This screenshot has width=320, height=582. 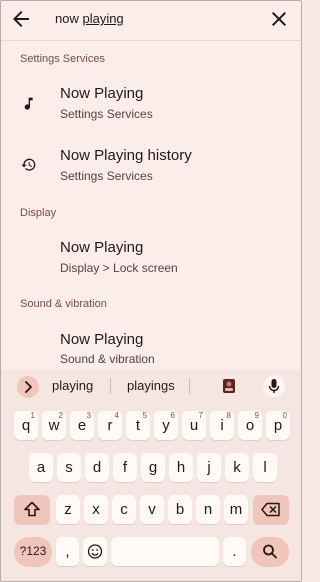 I want to click on key-label: y, so click(x=166, y=425).